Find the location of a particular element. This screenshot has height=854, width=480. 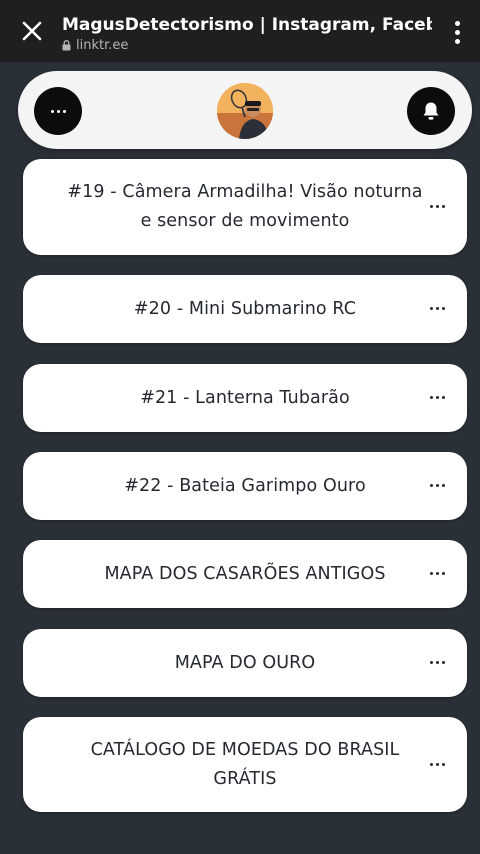

subscribe-bell-button is located at coordinates (431, 111).